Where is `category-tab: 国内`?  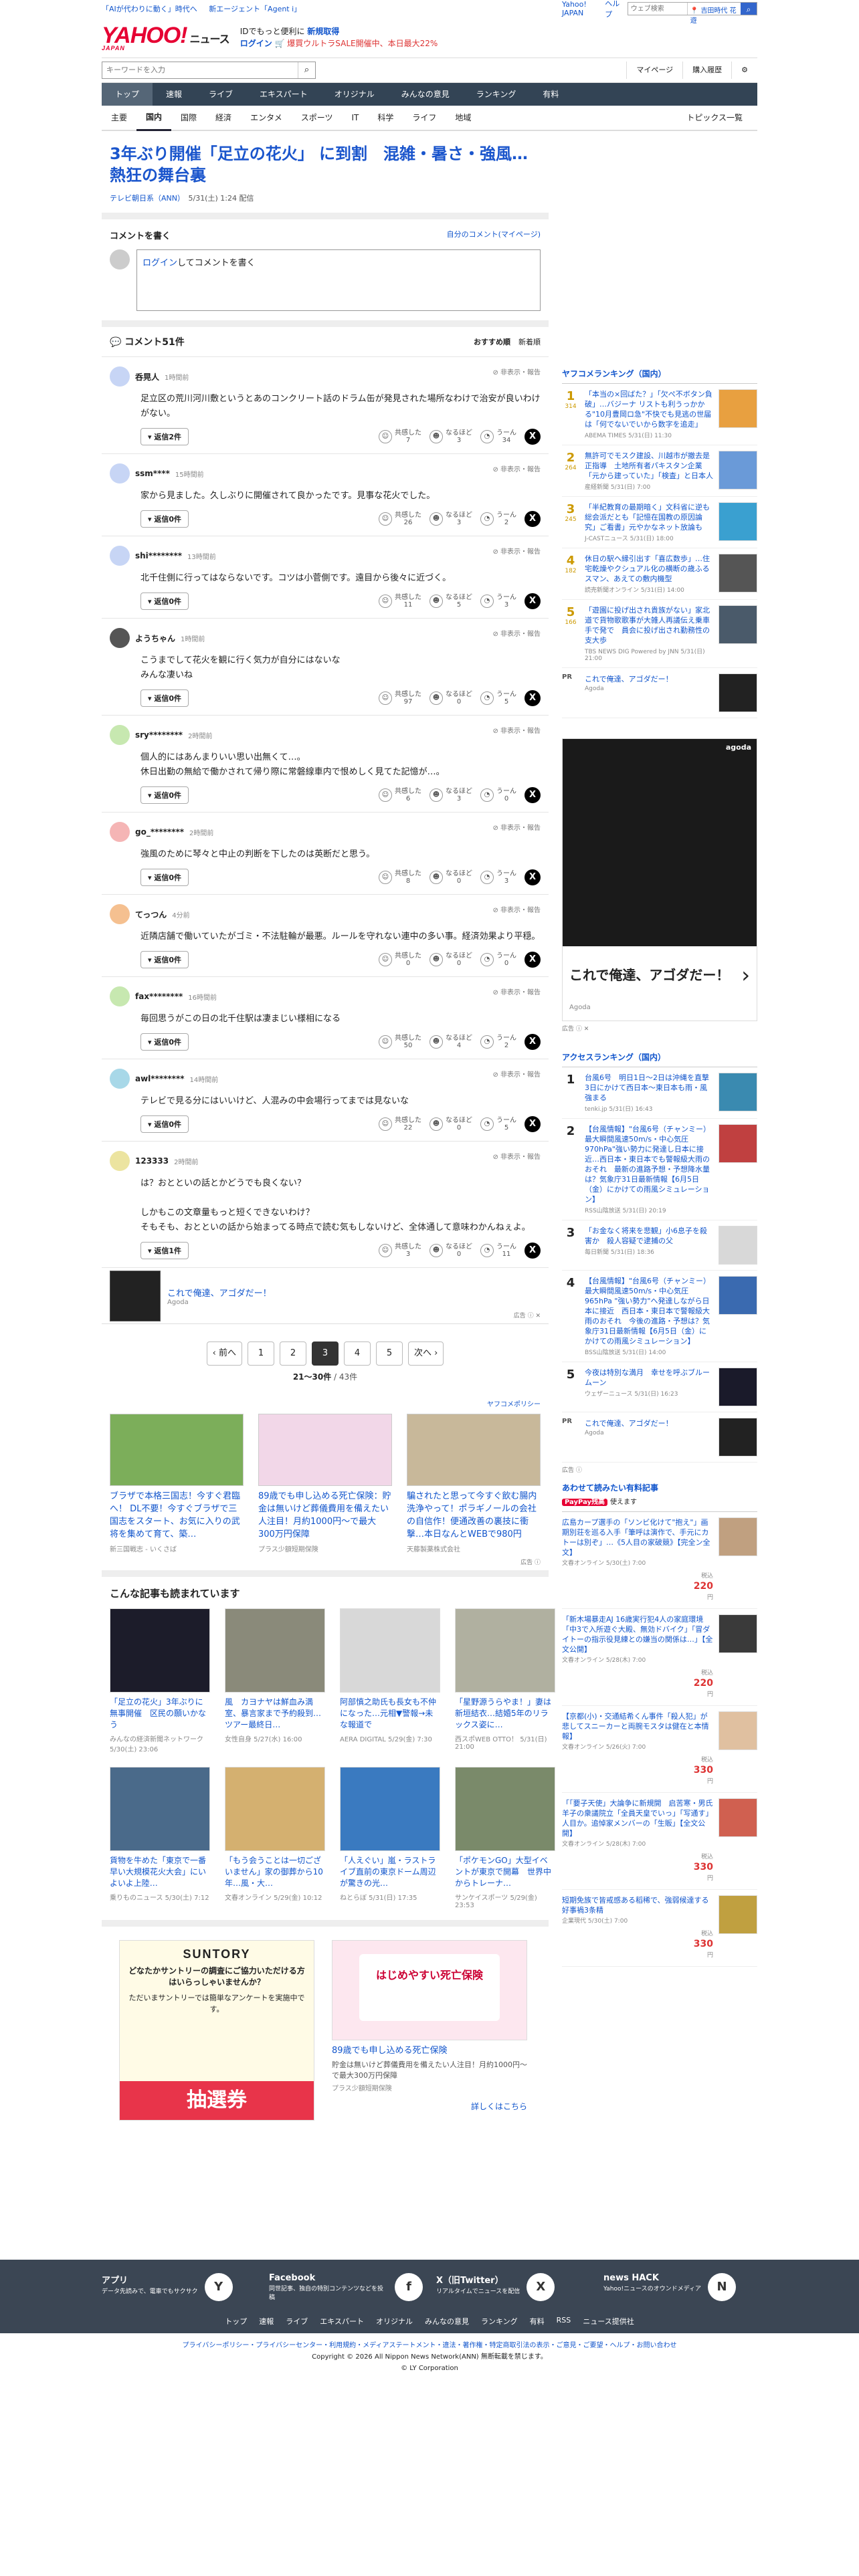
category-tab: 国内 is located at coordinates (154, 118).